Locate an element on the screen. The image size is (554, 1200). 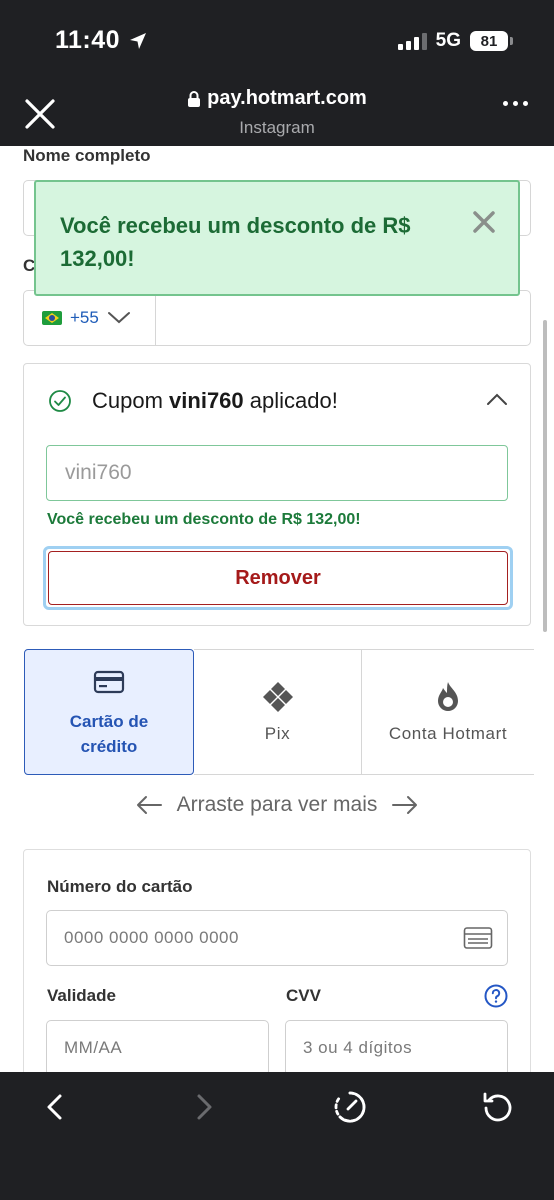
scrollbar is located at coordinates (545, 476).